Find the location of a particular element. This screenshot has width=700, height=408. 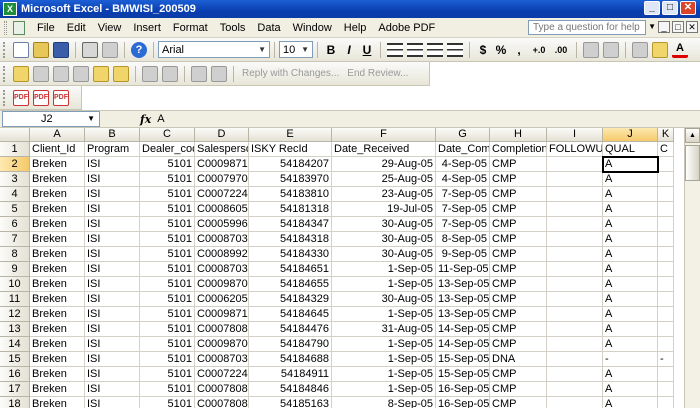

insert-function-icon: fx is located at coordinates (145, 119).